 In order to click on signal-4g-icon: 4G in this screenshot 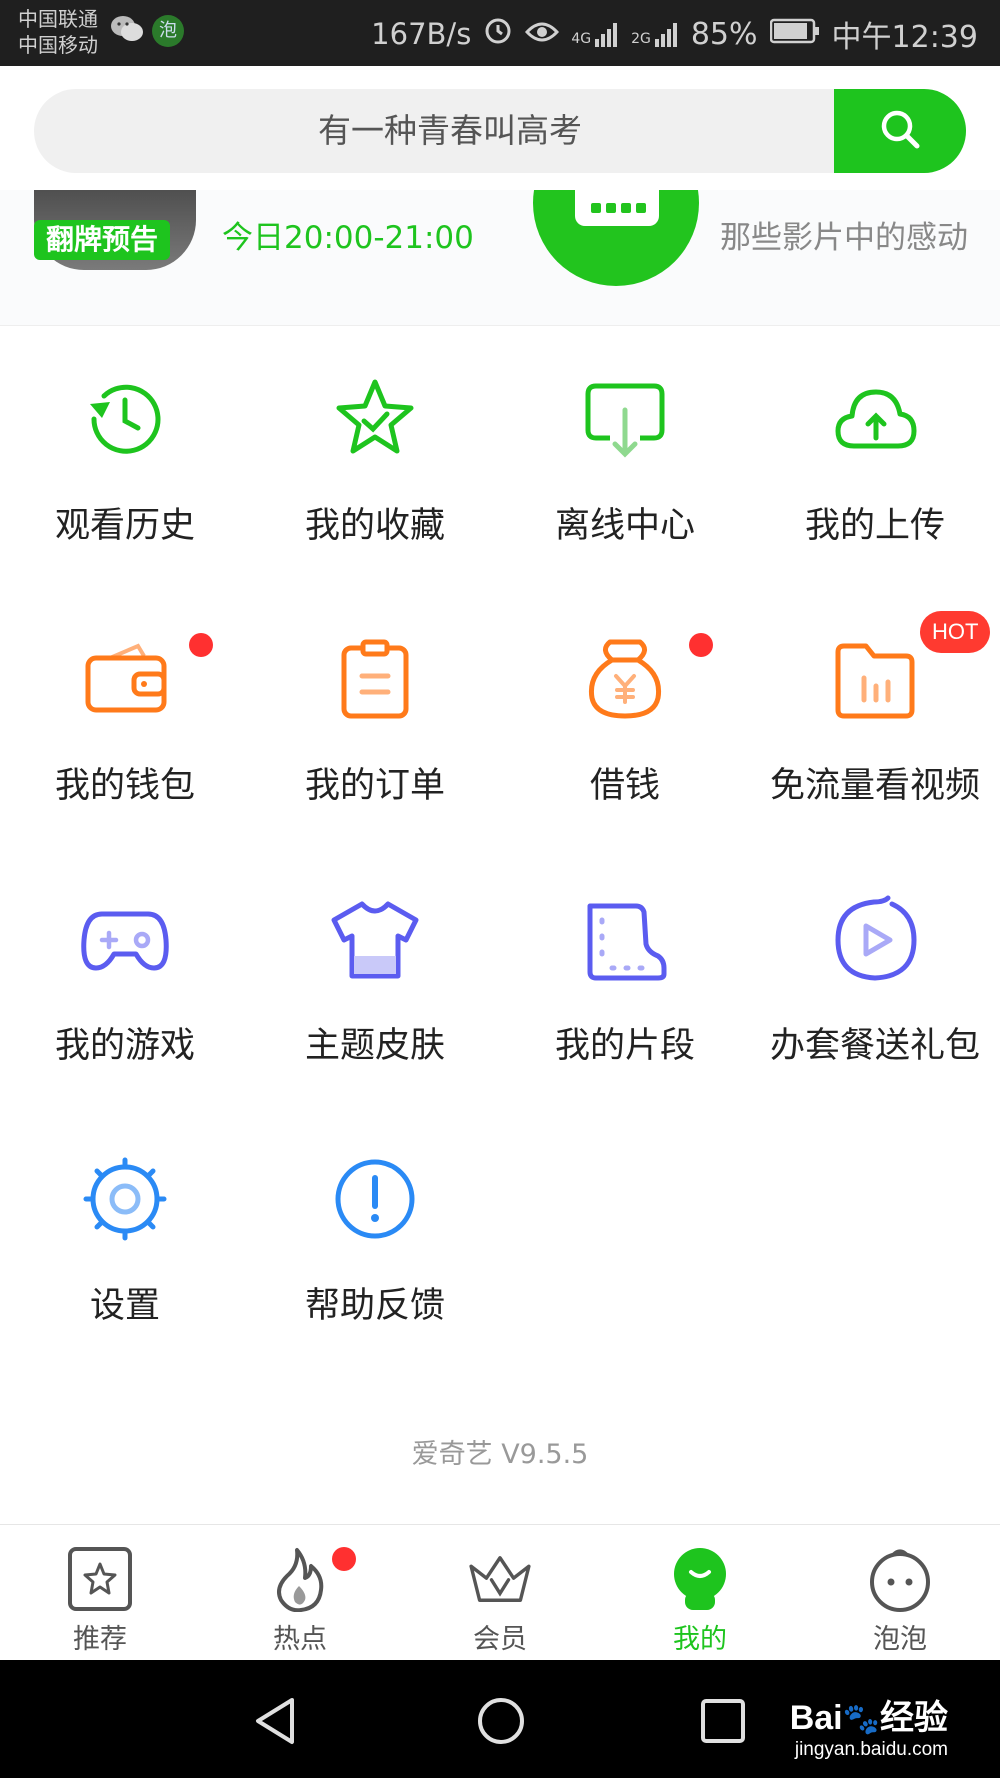, I will do `click(595, 34)`.